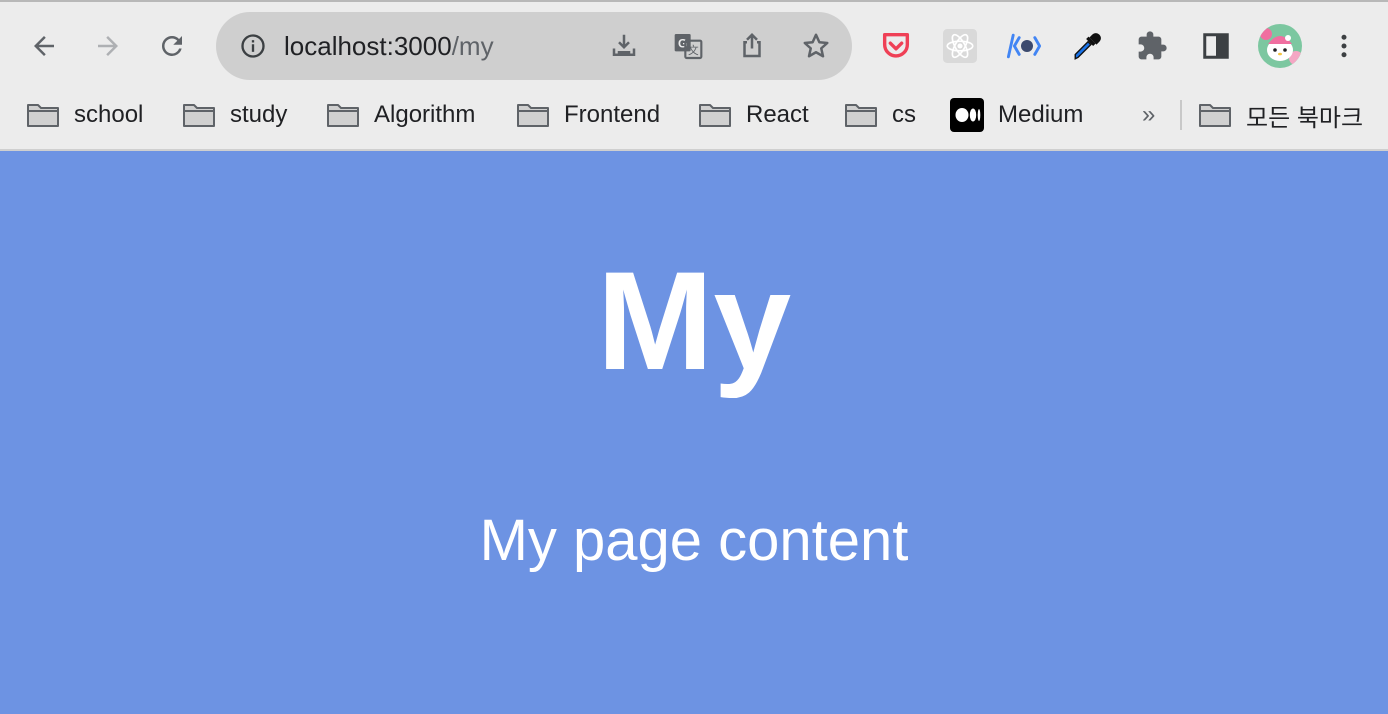 This screenshot has width=1388, height=714. Describe the element at coordinates (752, 46) in the screenshot. I see `share-icon` at that location.